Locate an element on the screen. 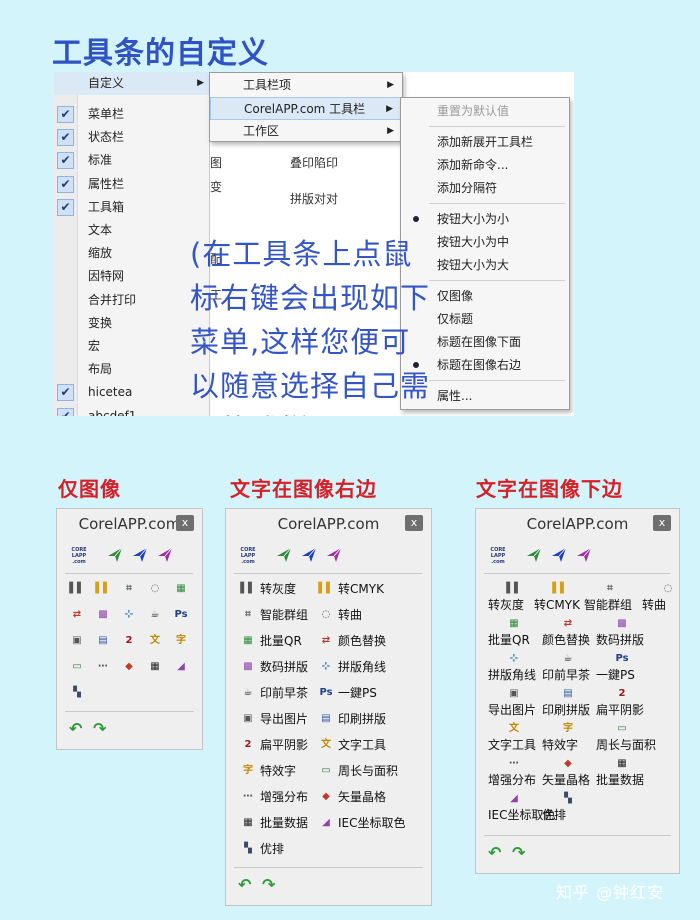 The image size is (700, 920). menu-item-8: 因特网 is located at coordinates (132, 276).